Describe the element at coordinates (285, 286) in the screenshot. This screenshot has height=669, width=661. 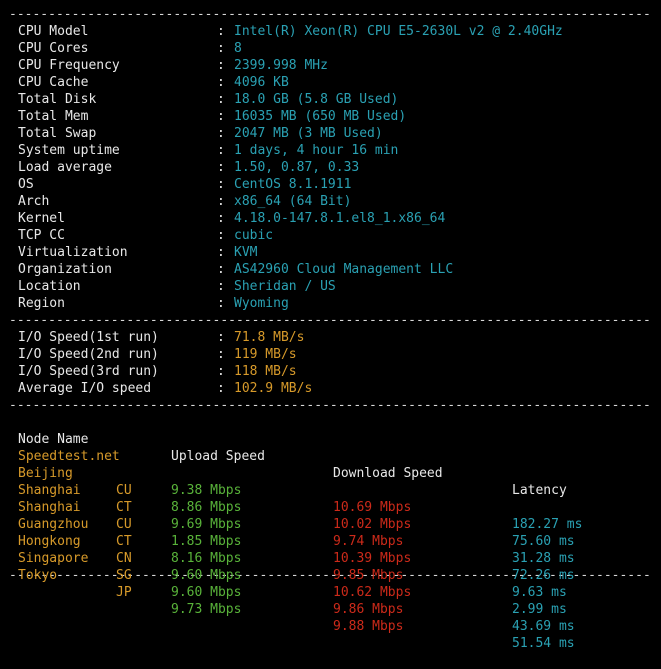
I see `info-value: Sheridan / US` at that location.